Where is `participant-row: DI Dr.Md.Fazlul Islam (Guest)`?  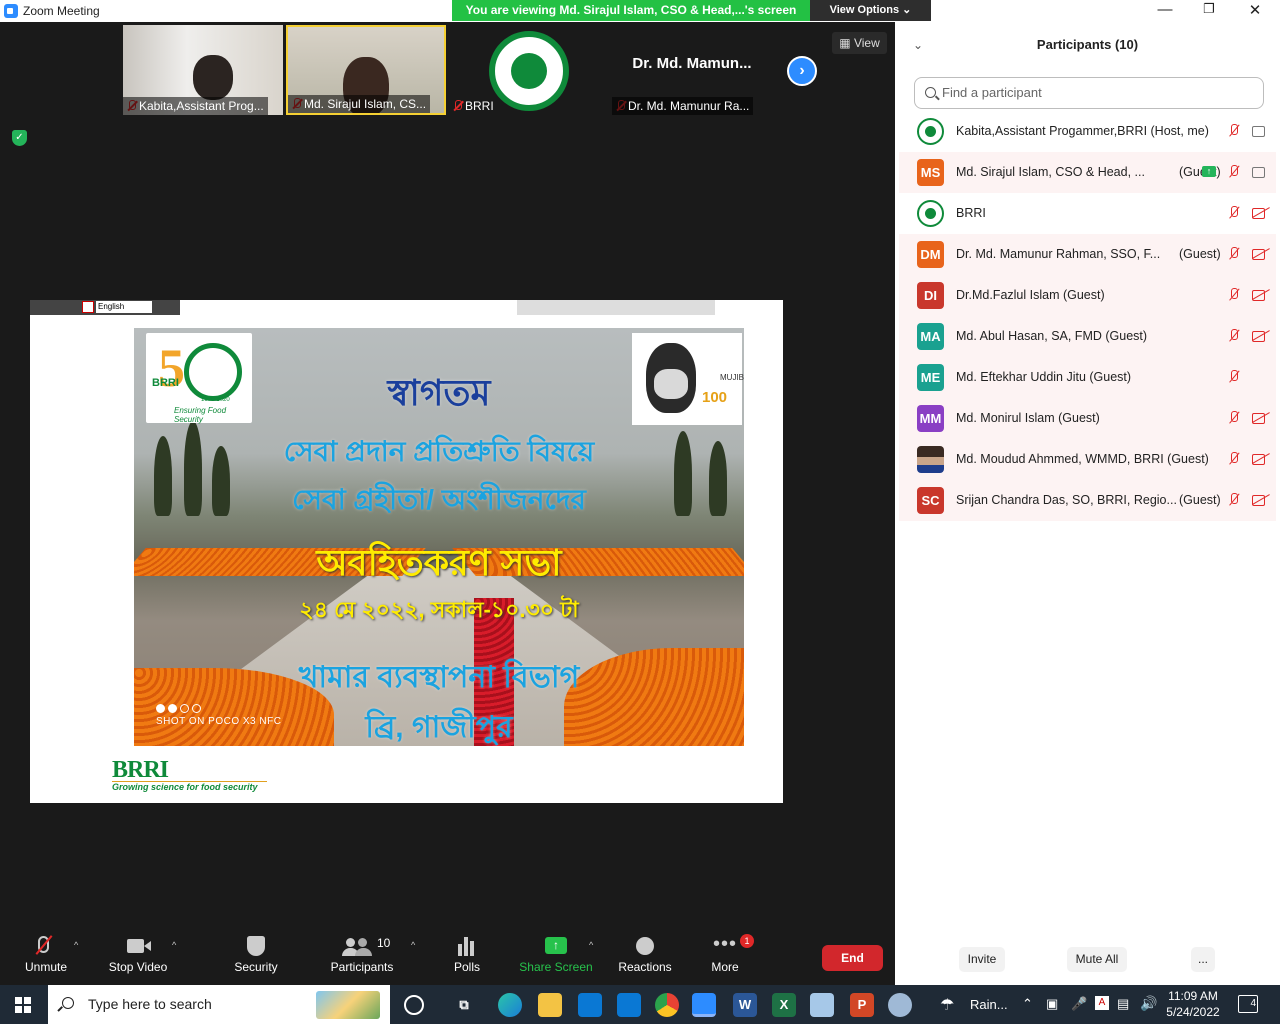
participant-row: DI Dr.Md.Fazlul Islam (Guest) is located at coordinates (1087, 295).